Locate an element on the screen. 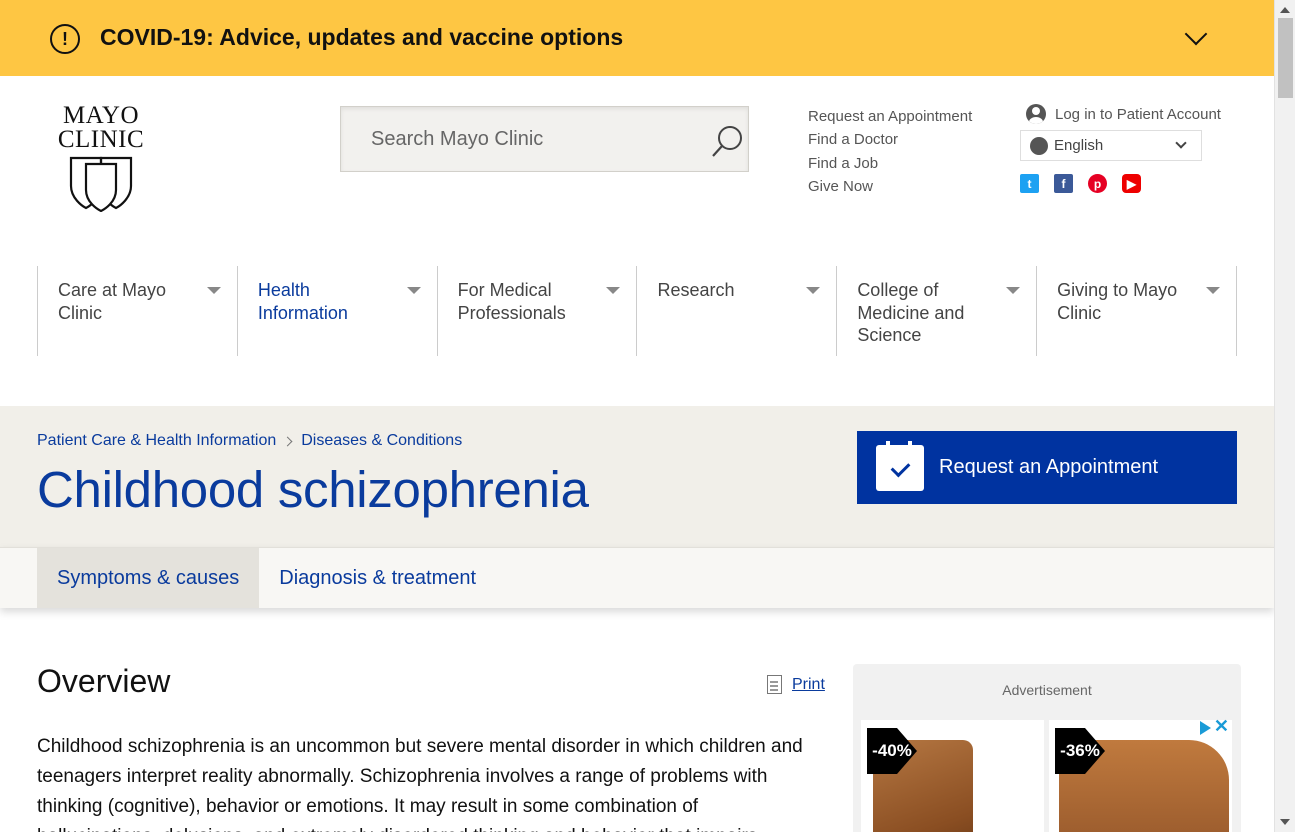  account-label: Log in to Patient Account is located at coordinates (1138, 114).